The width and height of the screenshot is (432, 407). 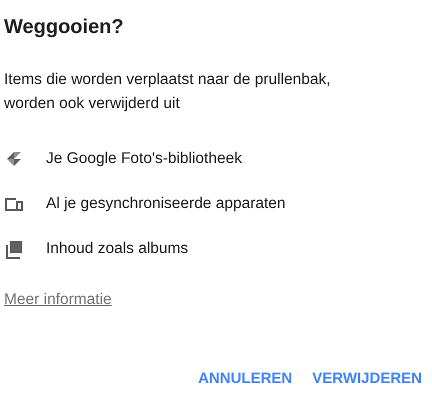 I want to click on dialog-message: Items die worden verplaatst naar de prullenbak, worden ook verwijderd uit, so click(x=168, y=92).